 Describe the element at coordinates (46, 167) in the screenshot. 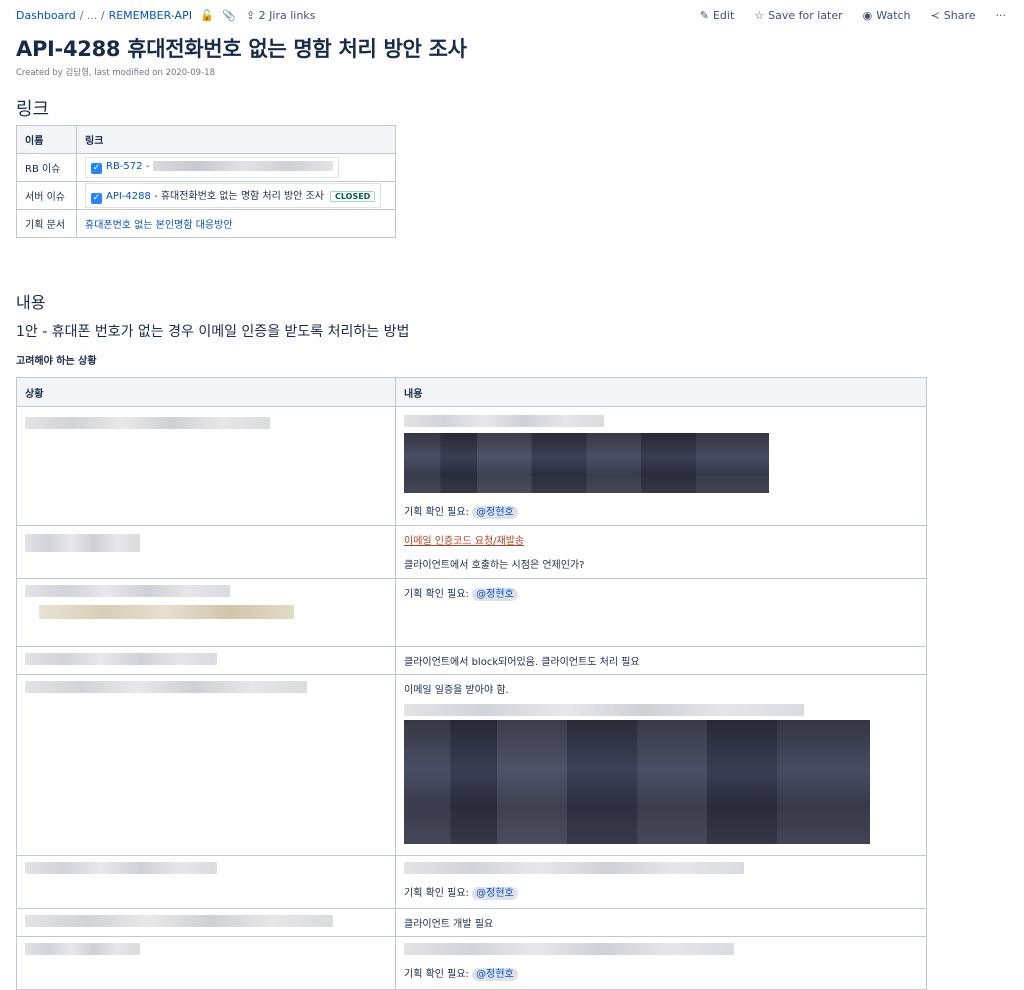

I see `link-row-name: RB 이슈` at that location.